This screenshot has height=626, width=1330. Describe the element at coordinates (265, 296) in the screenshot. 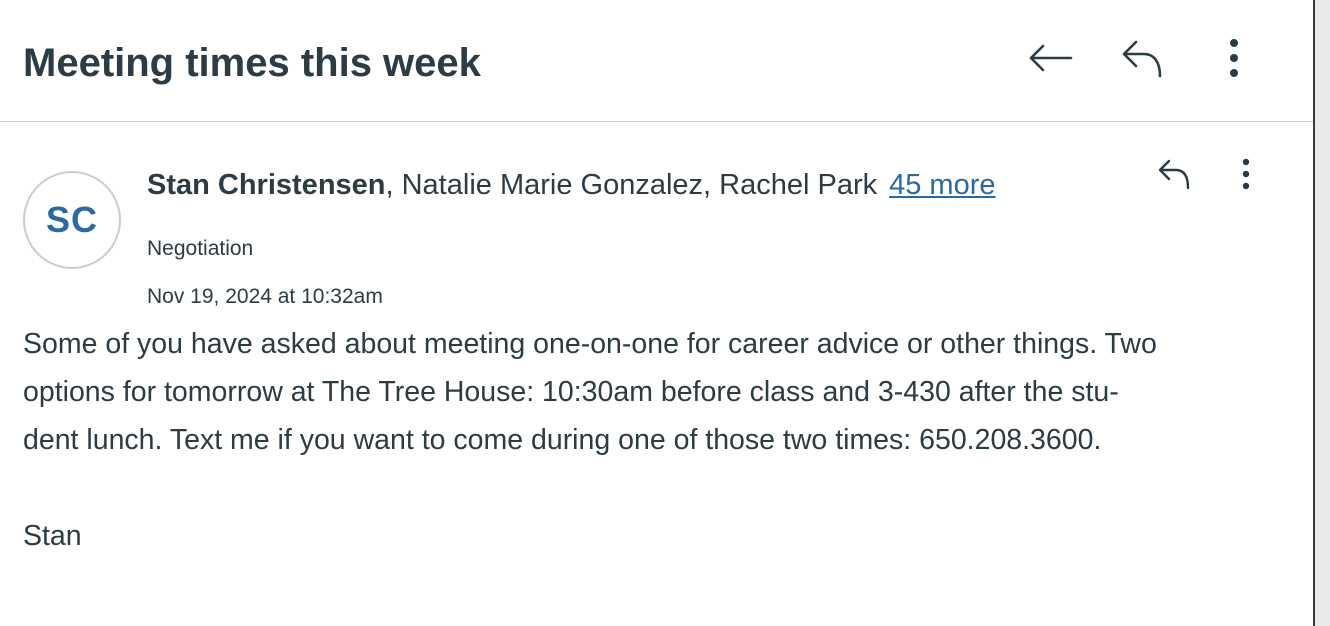

I see `message-timestamp: Nov 19, 2024 at 10:32am` at that location.